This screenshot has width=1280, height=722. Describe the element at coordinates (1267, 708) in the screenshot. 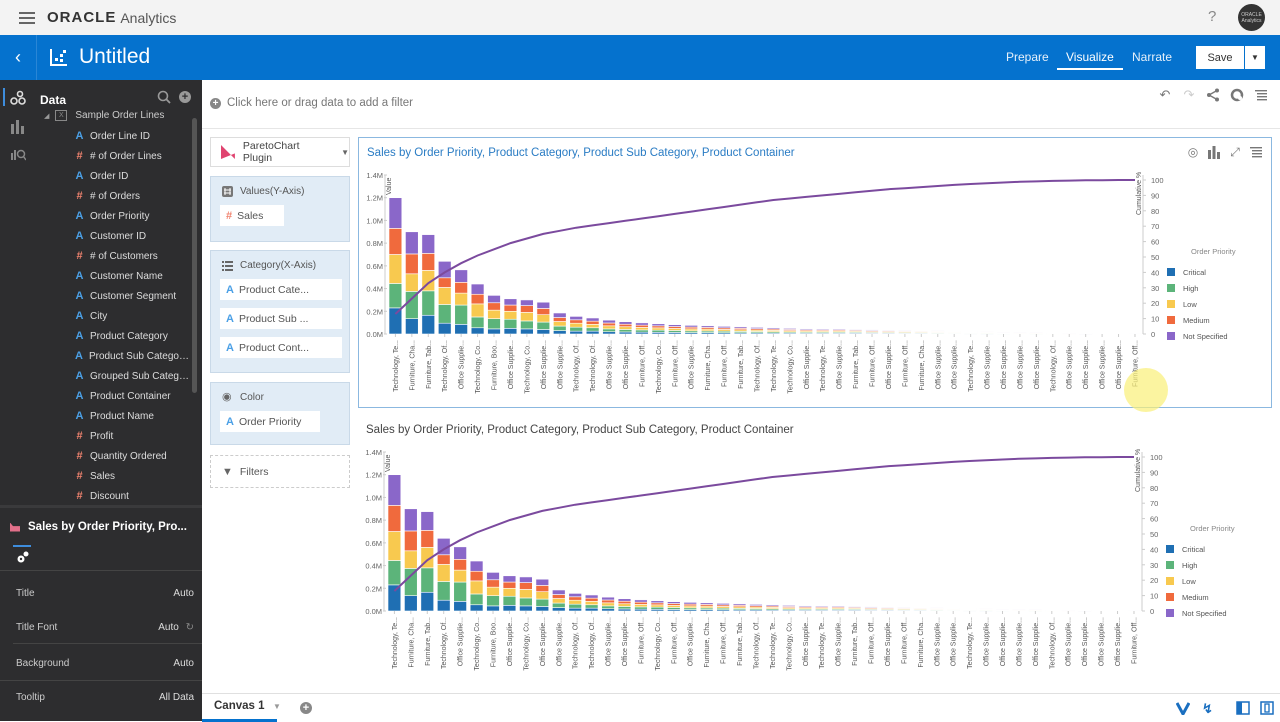

I see `panel-split-icon` at that location.